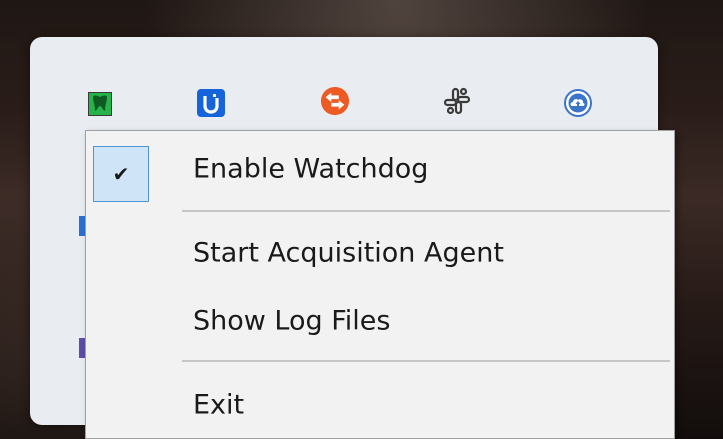 This screenshot has height=439, width=723. I want to click on watchdog-tooth-icon-graphic, so click(100, 104).